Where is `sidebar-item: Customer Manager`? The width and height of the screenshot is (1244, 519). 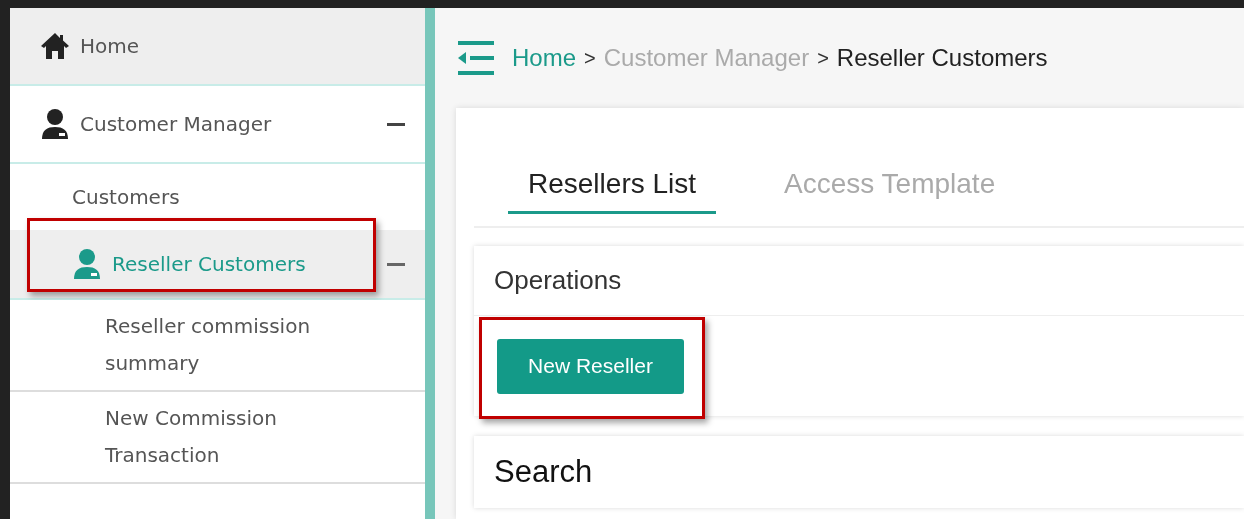
sidebar-item: Customer Manager is located at coordinates (176, 124).